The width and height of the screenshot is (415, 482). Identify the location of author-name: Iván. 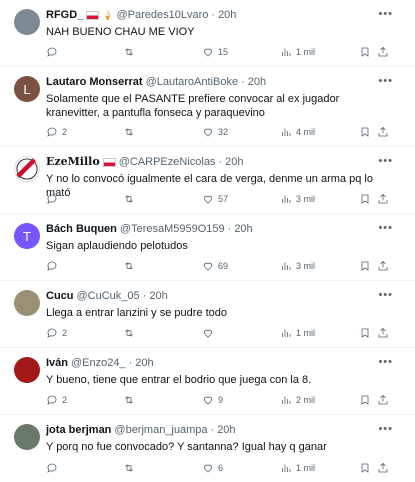
(57, 363).